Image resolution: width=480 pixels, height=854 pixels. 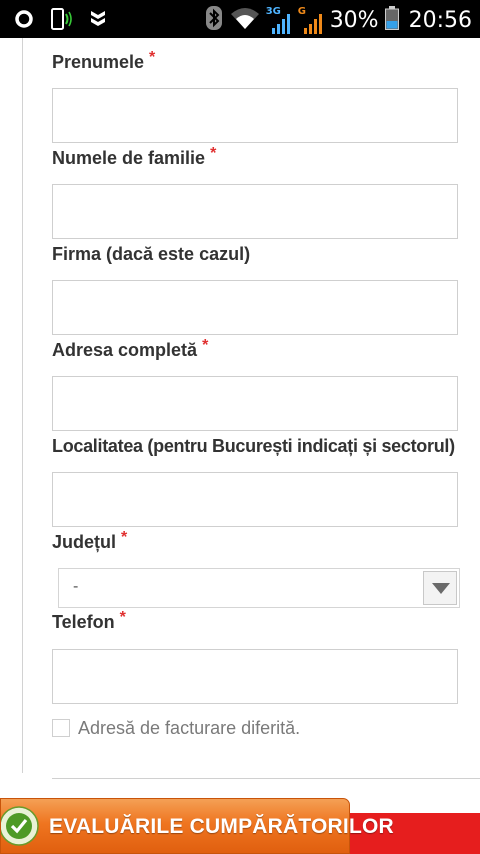 What do you see at coordinates (255, 403) in the screenshot?
I see `address-input` at bounding box center [255, 403].